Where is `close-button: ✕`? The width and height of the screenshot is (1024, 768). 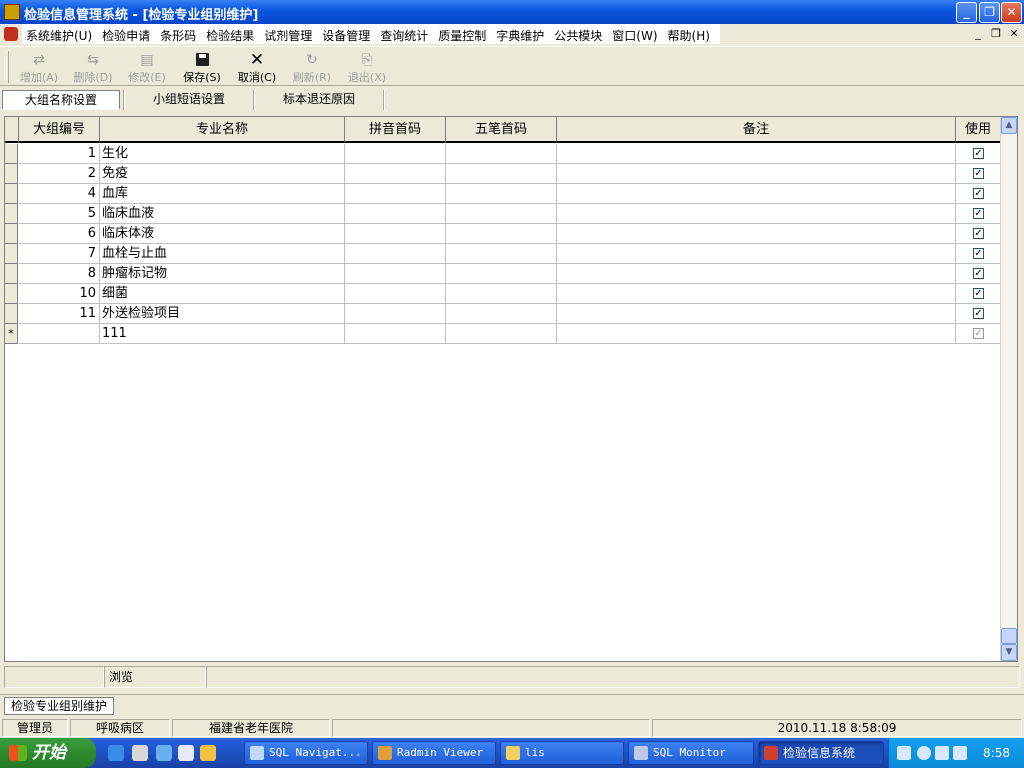 close-button: ✕ is located at coordinates (1011, 12).